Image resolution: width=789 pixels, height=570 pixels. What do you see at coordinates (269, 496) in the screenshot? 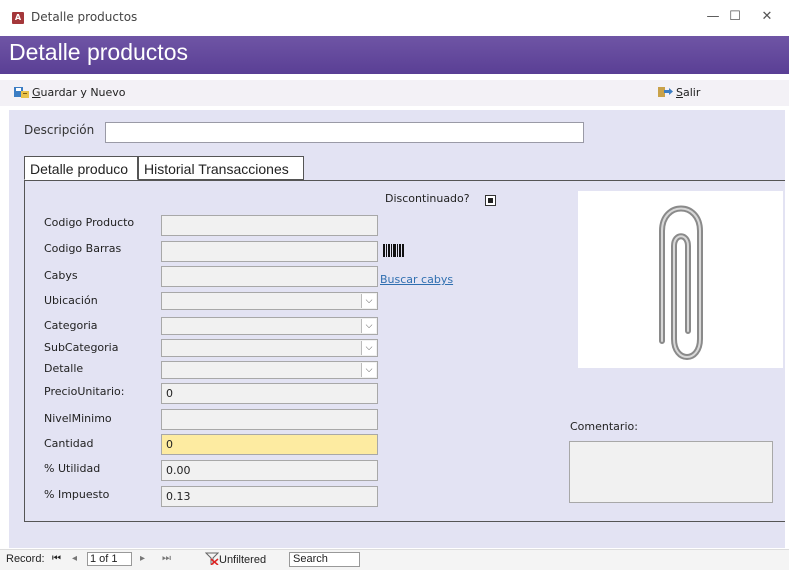
I see `impuesto-input: 0.13` at bounding box center [269, 496].